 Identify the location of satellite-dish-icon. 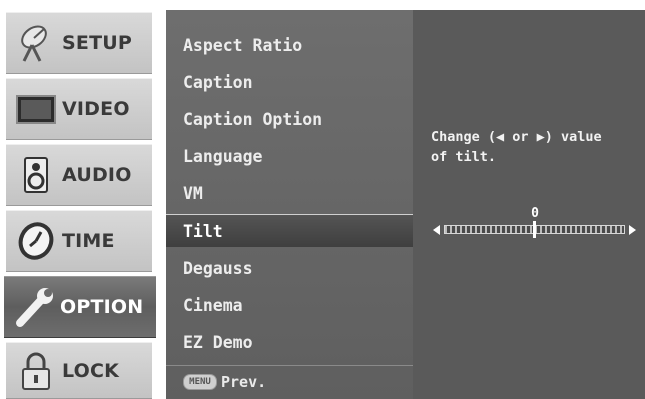
(36, 43).